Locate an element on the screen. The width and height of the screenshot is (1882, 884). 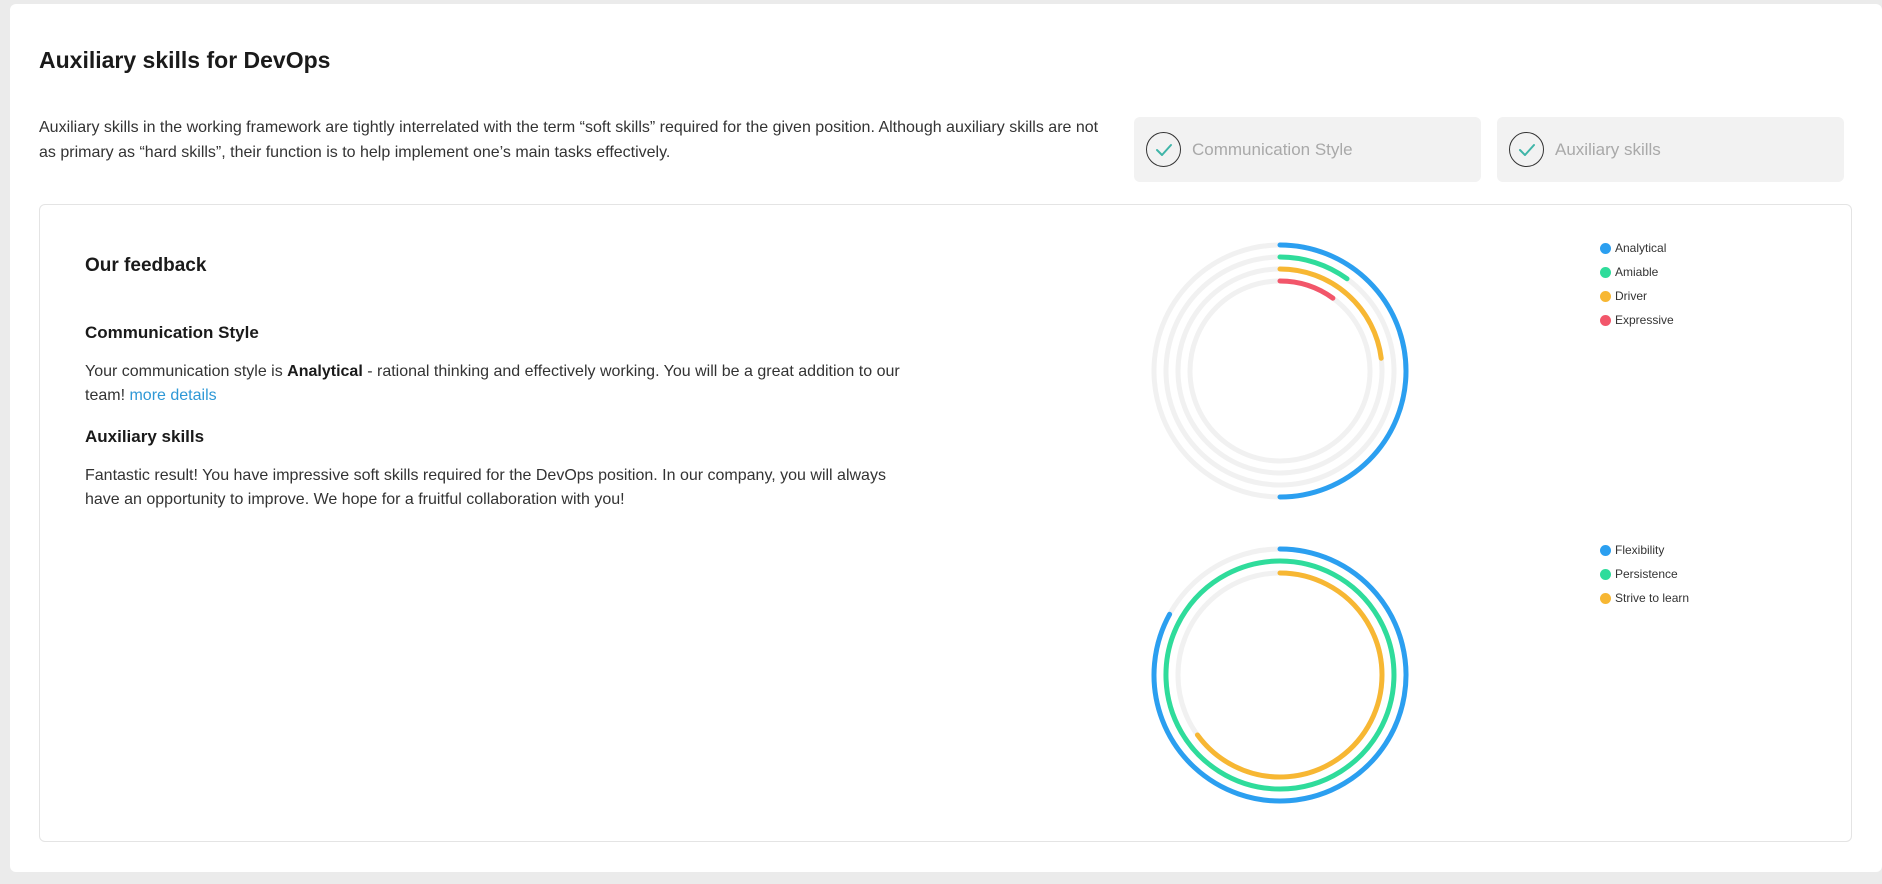
ring-track-expressive is located at coordinates (1280, 371).